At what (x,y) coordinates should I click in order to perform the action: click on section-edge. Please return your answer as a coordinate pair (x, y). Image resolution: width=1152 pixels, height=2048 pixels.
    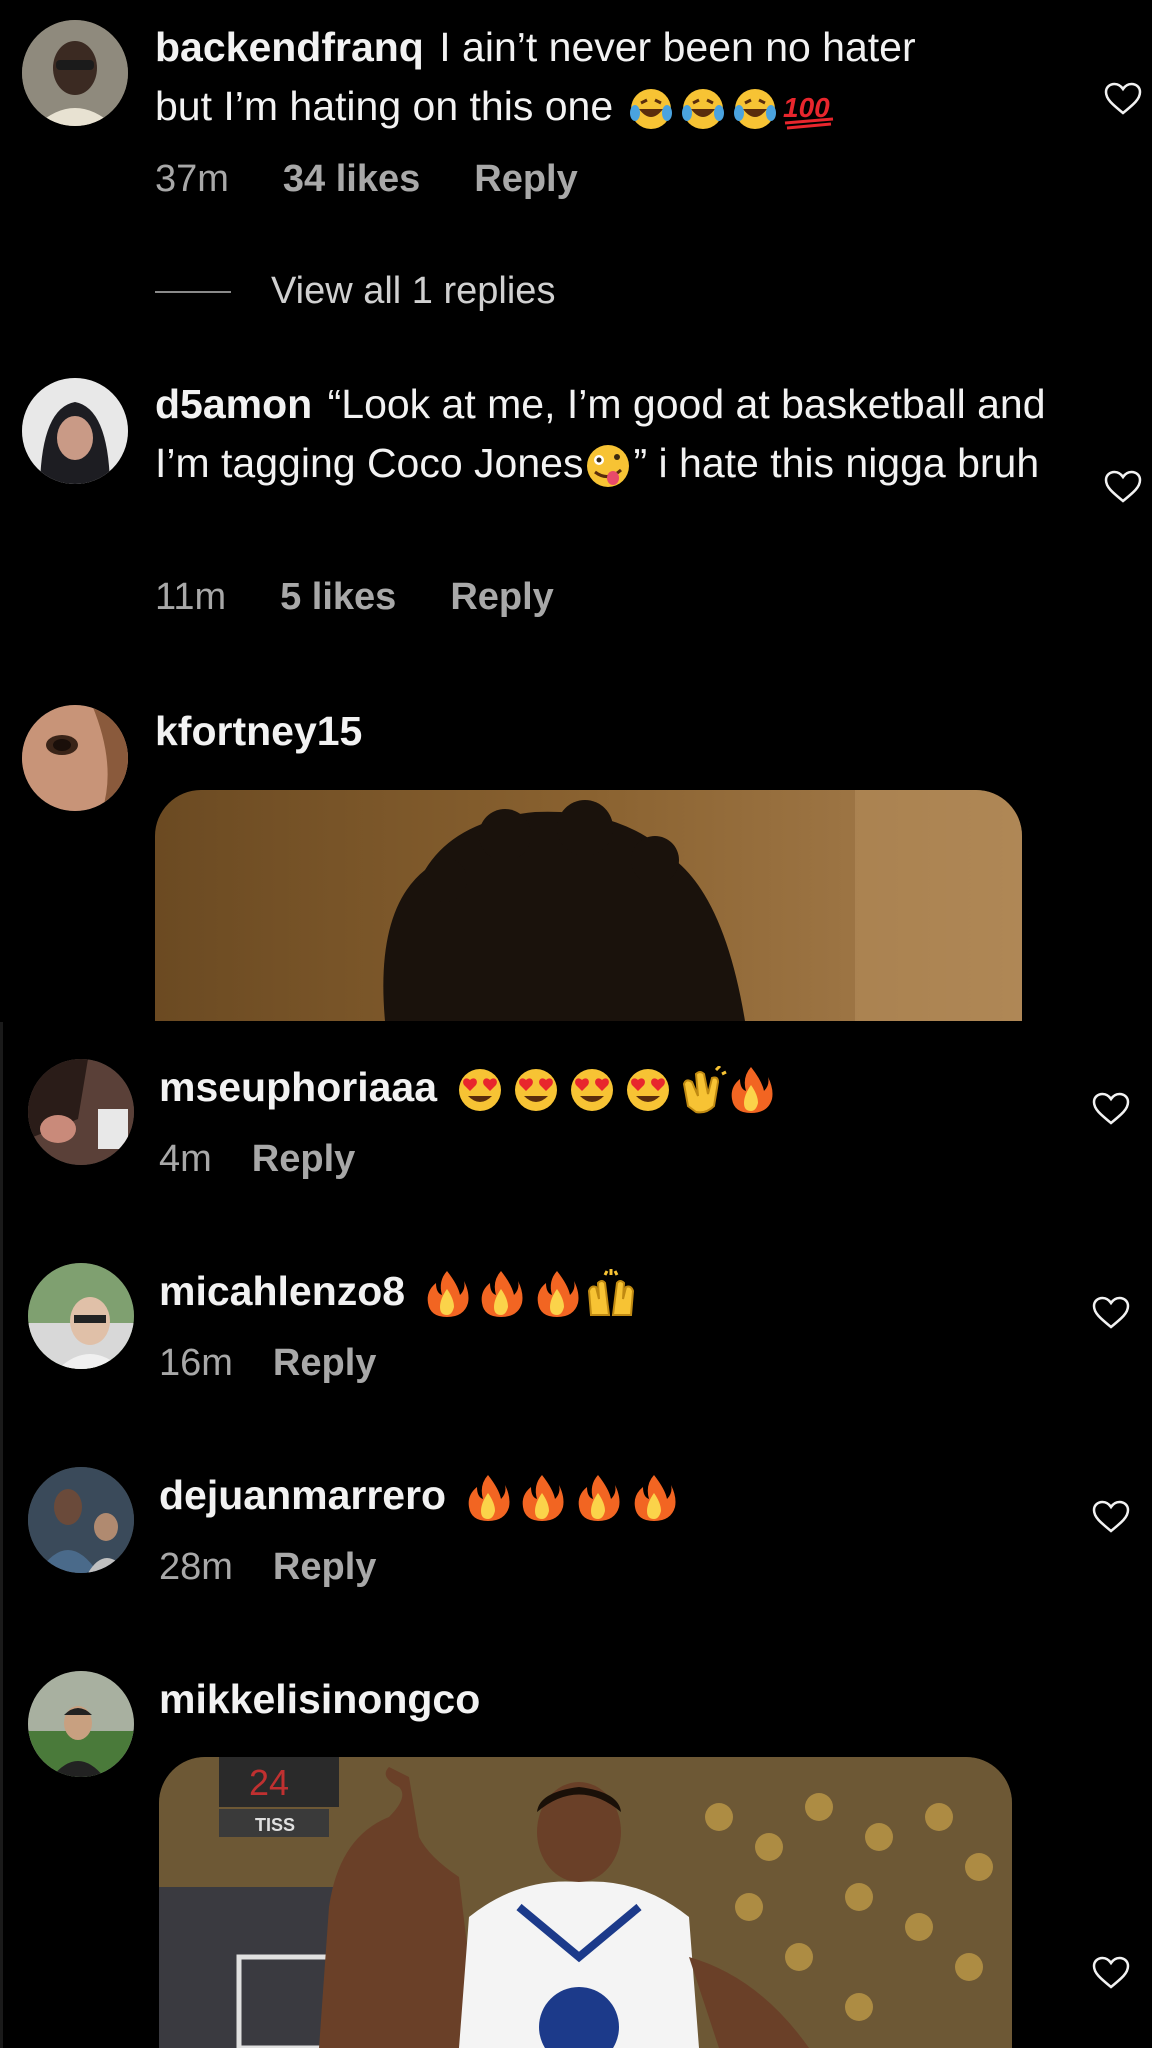
    Looking at the image, I should click on (1, 1535).